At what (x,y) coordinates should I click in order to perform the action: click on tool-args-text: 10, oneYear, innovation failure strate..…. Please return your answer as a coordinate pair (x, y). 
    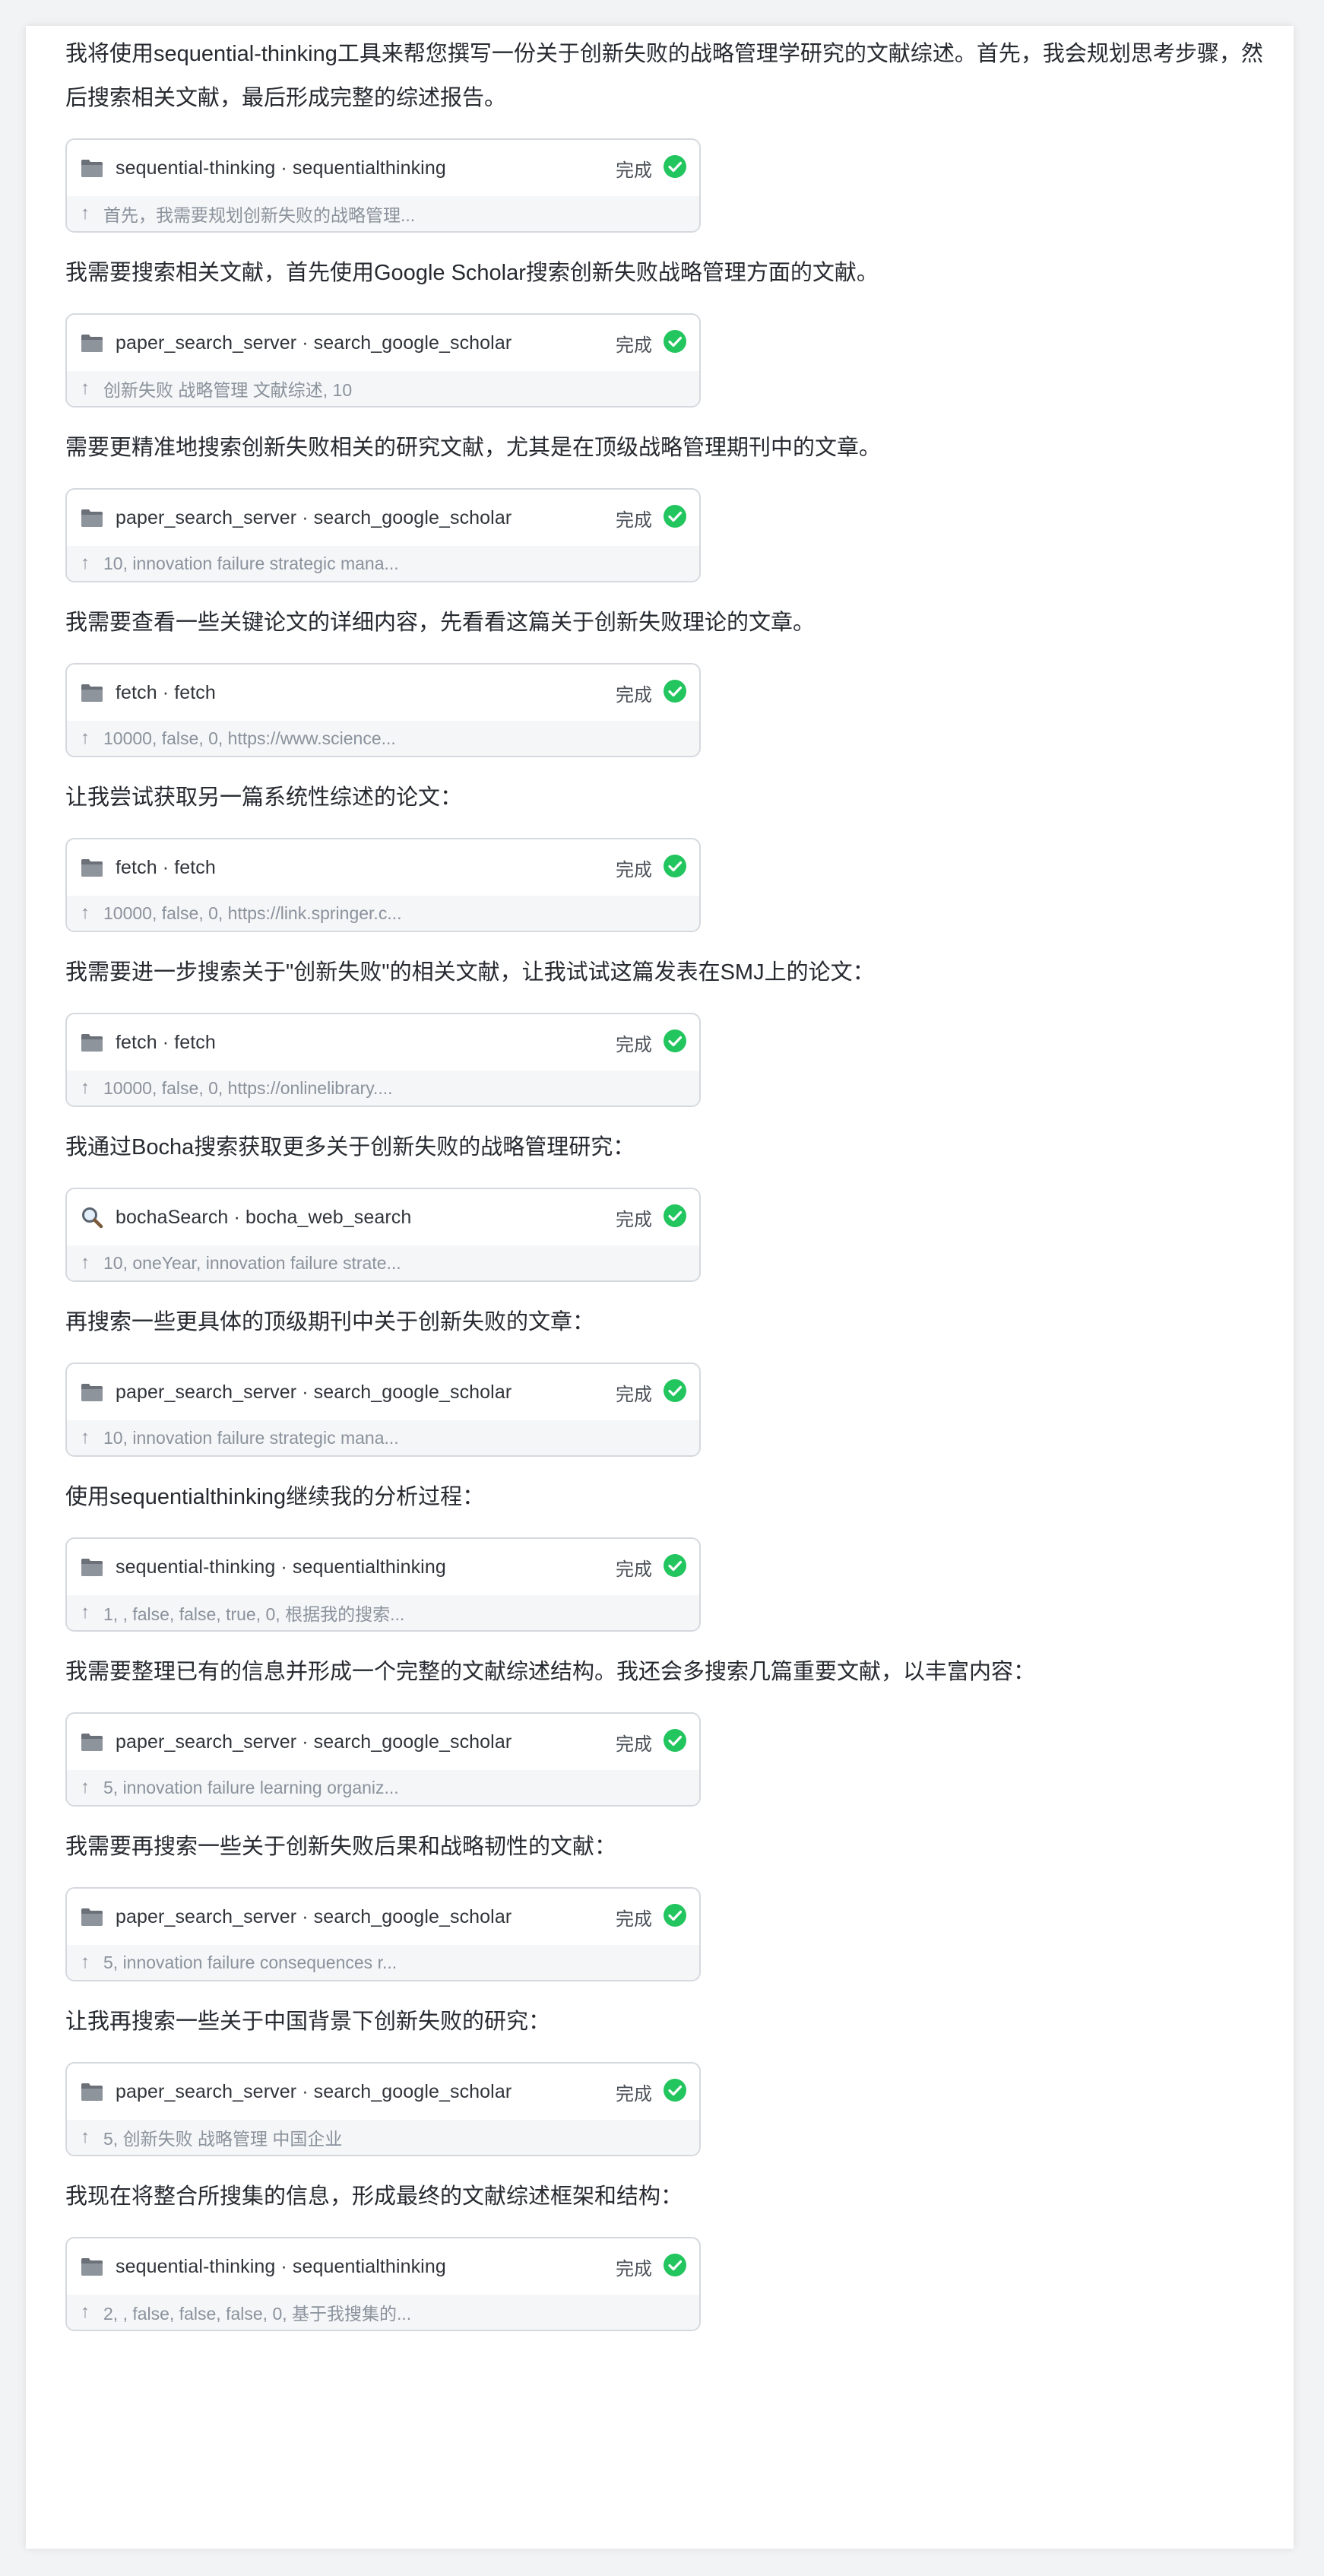
    Looking at the image, I should click on (252, 1263).